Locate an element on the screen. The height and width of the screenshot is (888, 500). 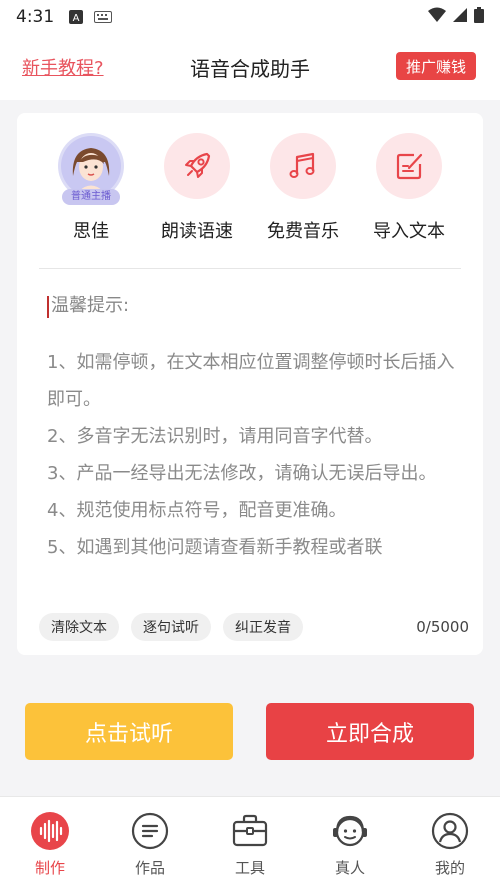
tip-item: 4、规范使用标点符号，配音更准确。 is located at coordinates (197, 510).